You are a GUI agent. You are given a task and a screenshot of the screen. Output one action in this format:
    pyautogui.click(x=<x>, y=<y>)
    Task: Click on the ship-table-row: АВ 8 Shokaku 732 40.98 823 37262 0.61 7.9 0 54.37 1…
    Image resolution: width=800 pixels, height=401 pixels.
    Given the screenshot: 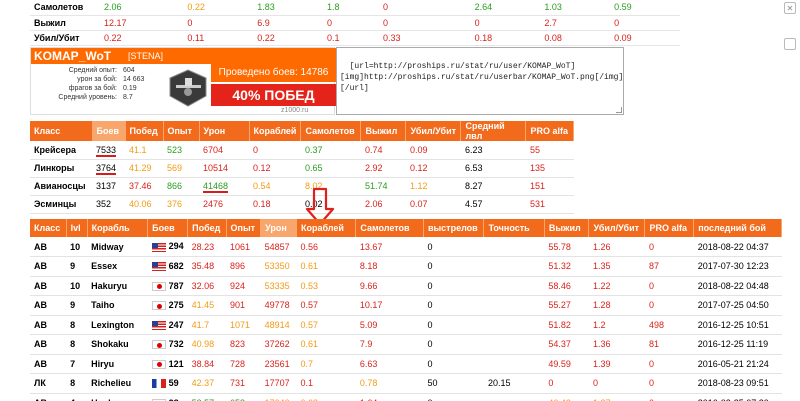 What is the action you would take?
    pyautogui.click(x=406, y=344)
    